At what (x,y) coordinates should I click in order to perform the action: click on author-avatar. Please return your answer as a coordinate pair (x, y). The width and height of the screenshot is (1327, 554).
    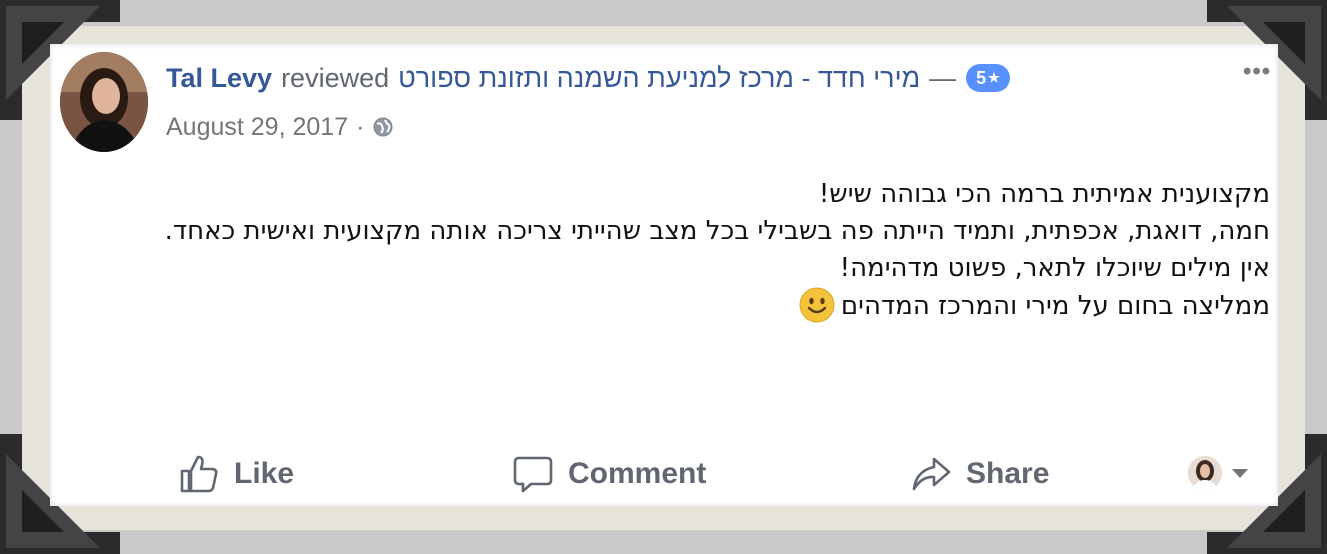
    Looking at the image, I should click on (104, 102).